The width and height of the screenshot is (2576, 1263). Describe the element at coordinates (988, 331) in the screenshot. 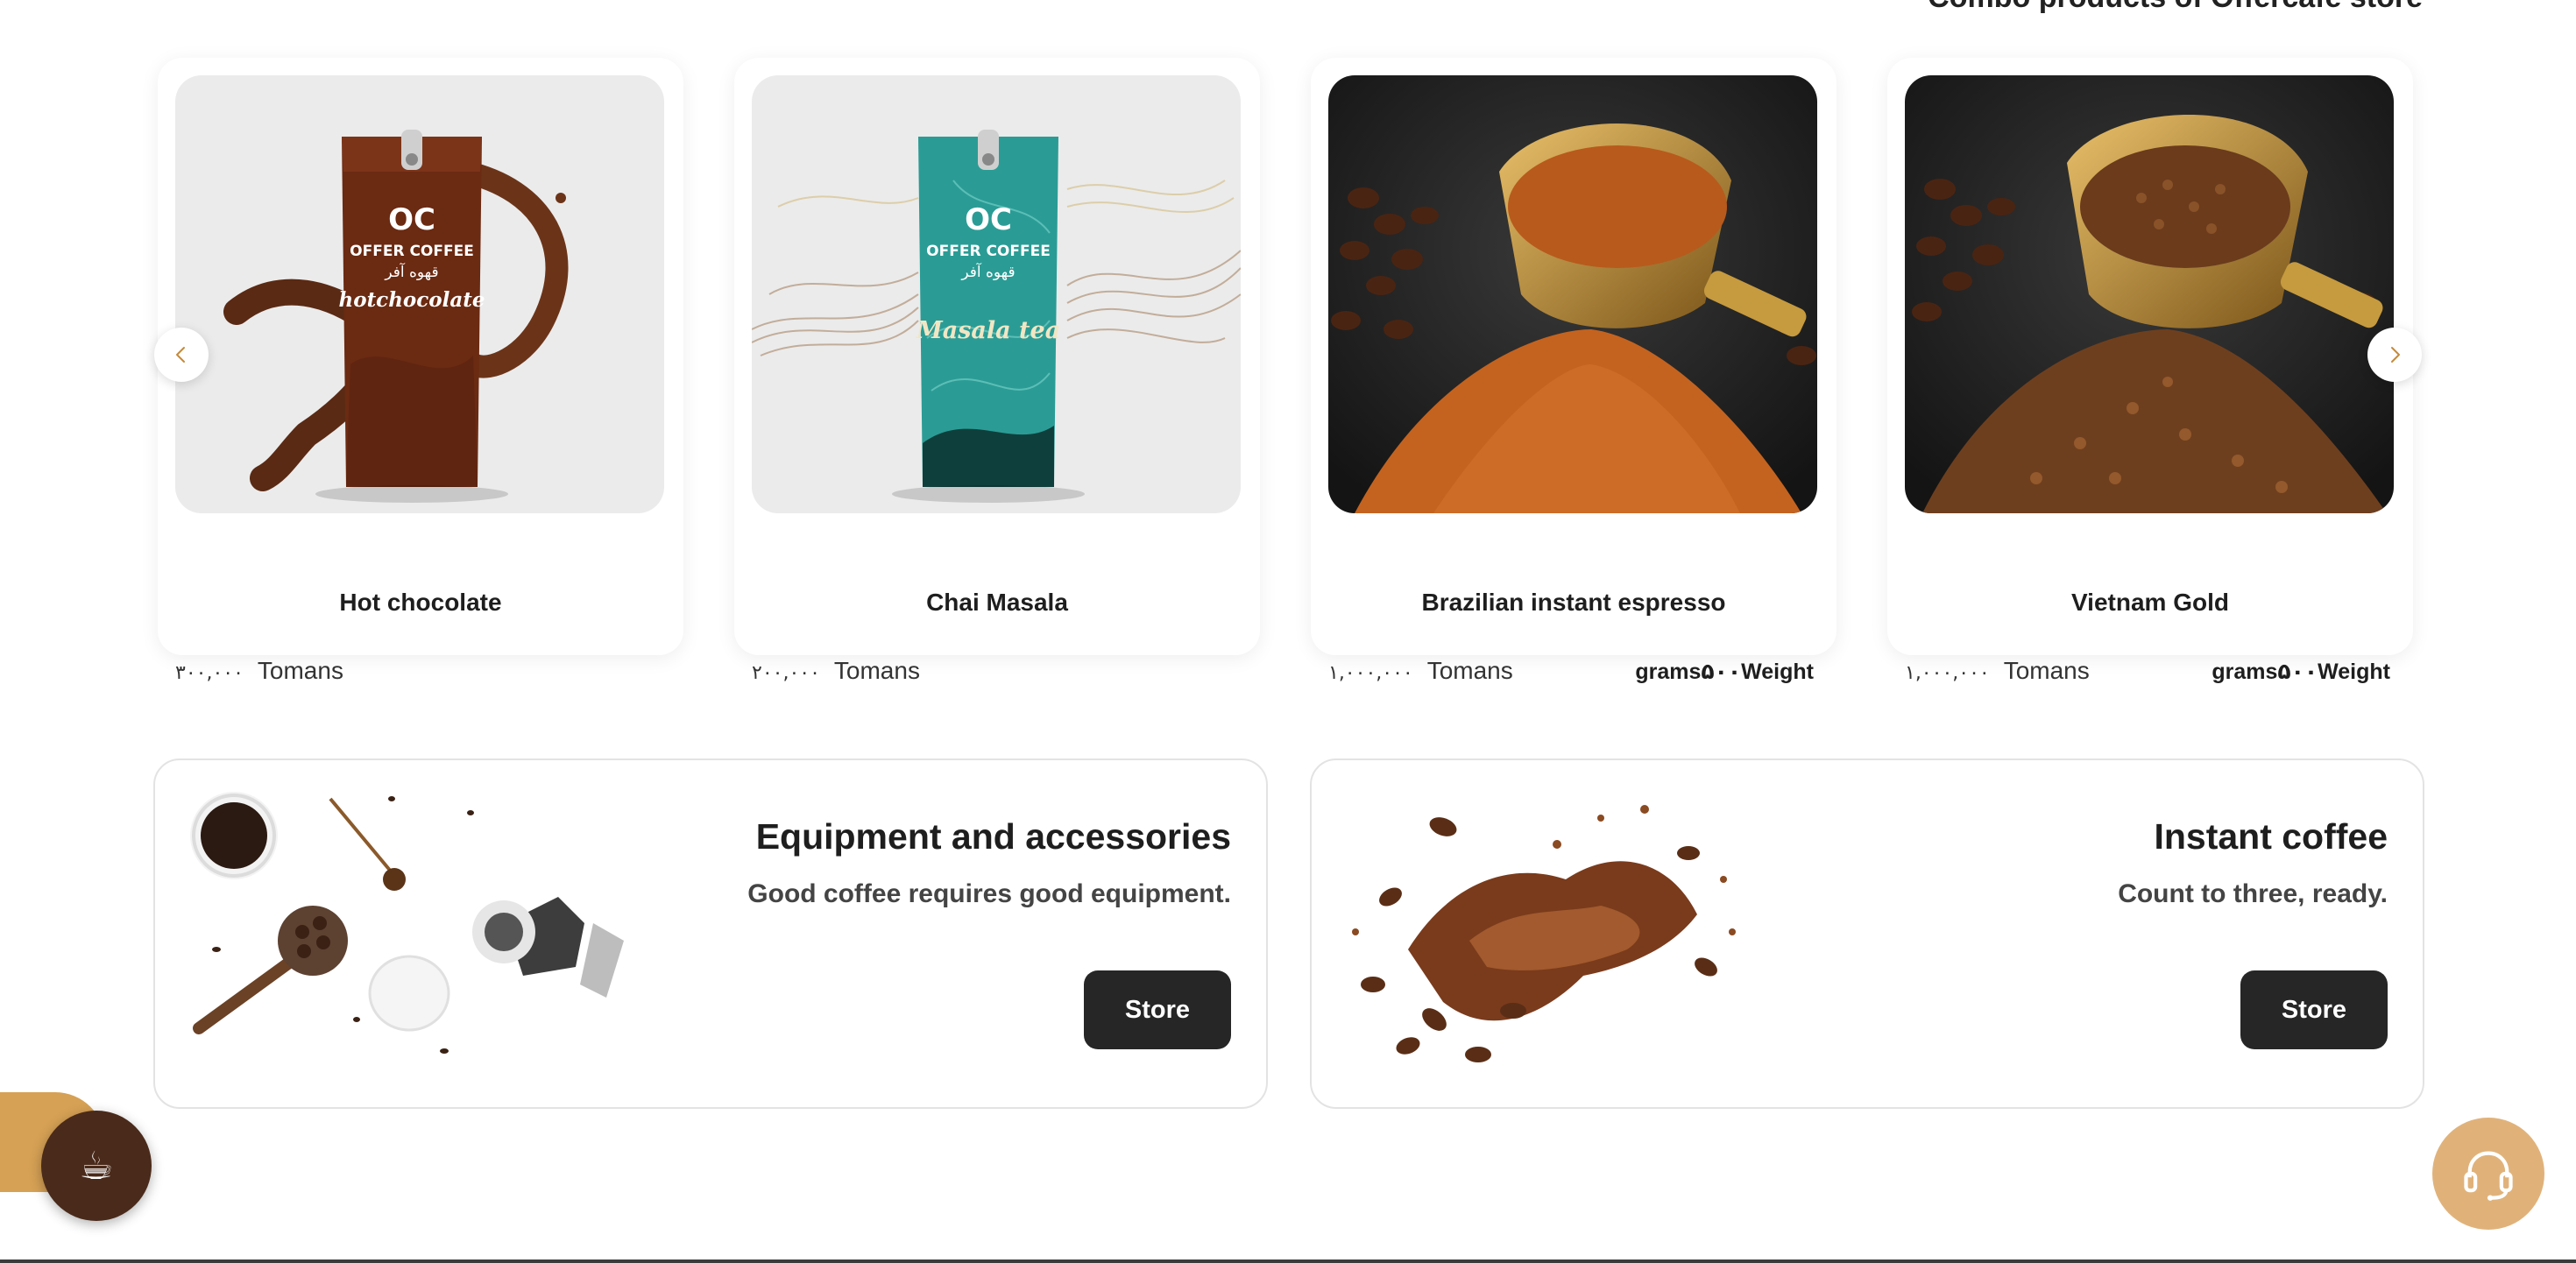

I see `package-label: Masala tea` at that location.